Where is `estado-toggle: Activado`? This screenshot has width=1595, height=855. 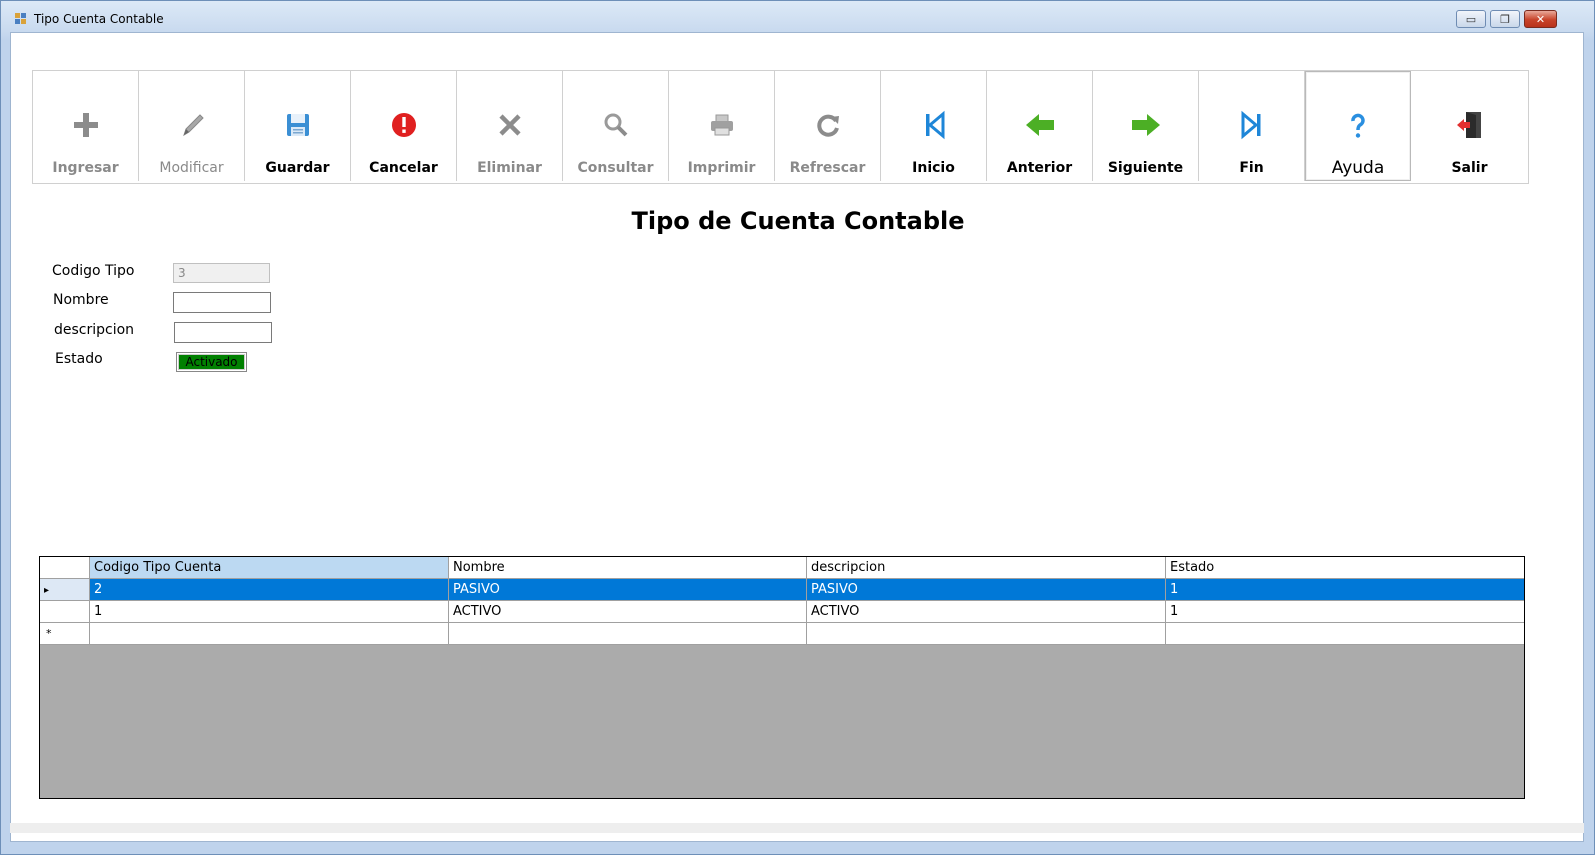
estado-toggle: Activado is located at coordinates (211, 362).